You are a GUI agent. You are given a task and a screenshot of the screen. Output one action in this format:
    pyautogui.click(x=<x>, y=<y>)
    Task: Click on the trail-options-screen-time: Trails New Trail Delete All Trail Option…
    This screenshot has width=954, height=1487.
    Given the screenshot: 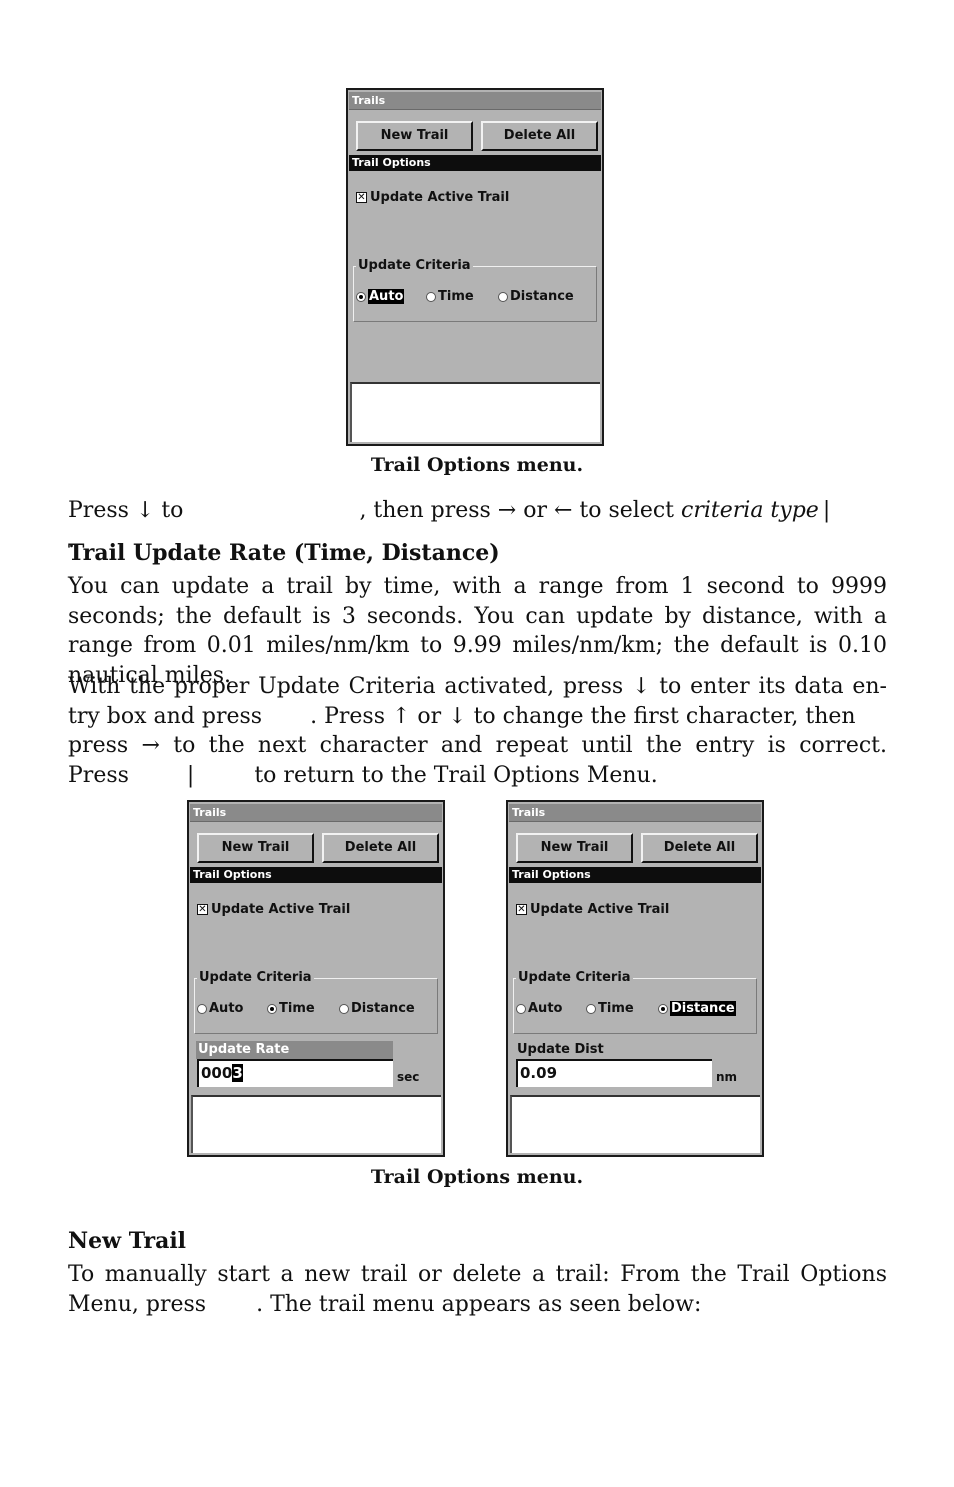 What is the action you would take?
    pyautogui.click(x=316, y=978)
    